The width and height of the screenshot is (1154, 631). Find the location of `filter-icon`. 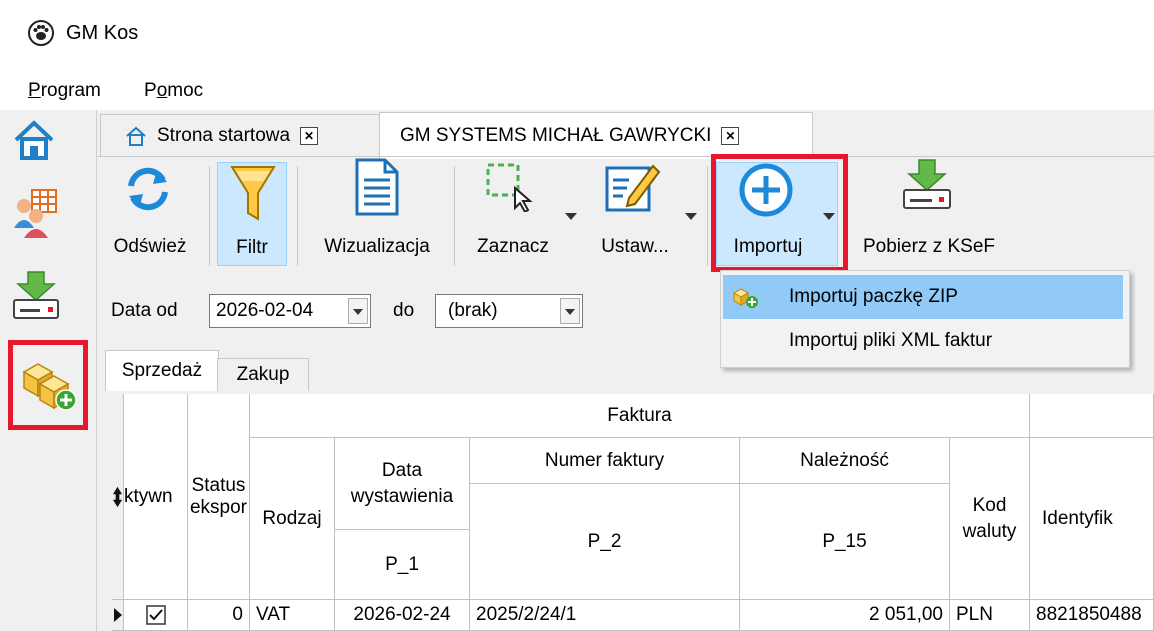

filter-icon is located at coordinates (253, 193).